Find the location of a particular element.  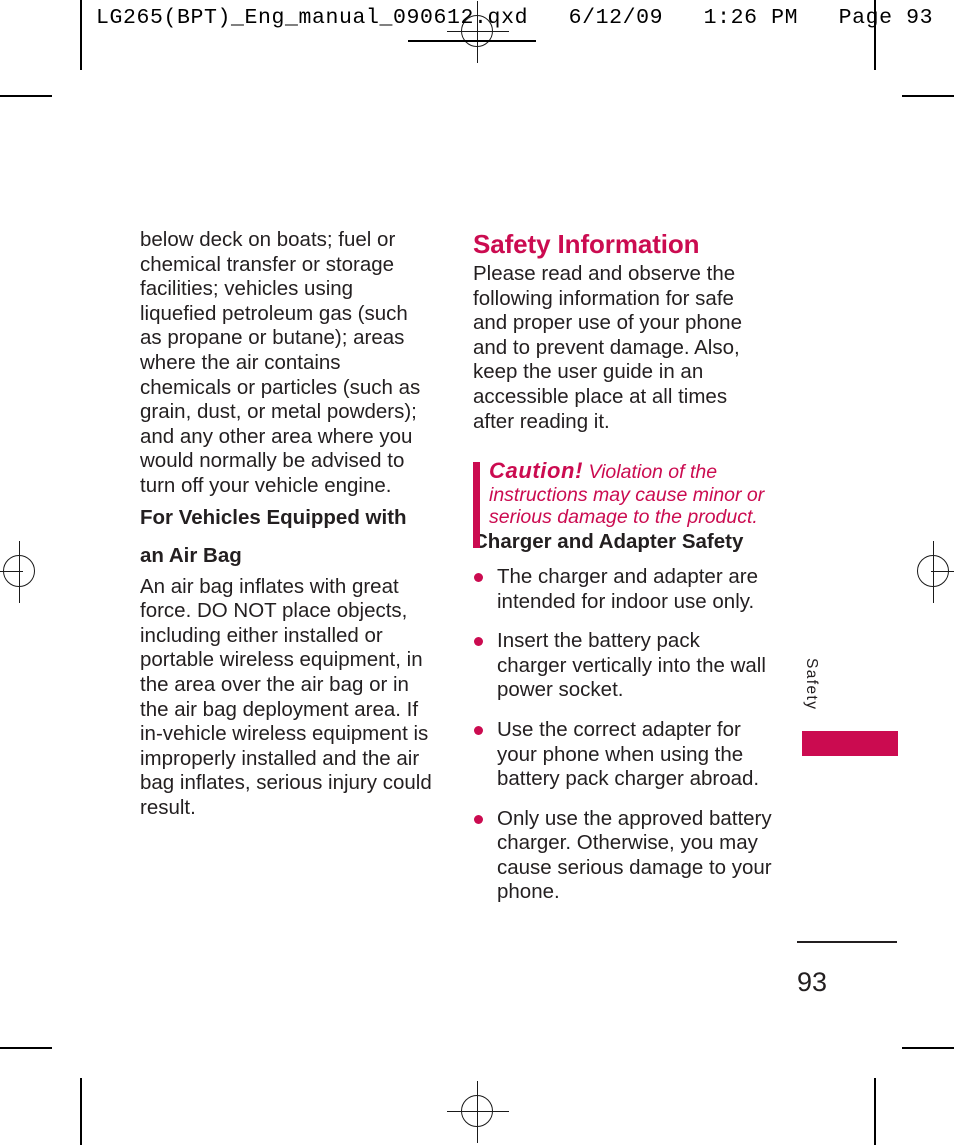

heading-for-vehicles-equipped-with-an-air-bag: For Vehicles Equipped with an Air Bag is located at coordinates (273, 536).